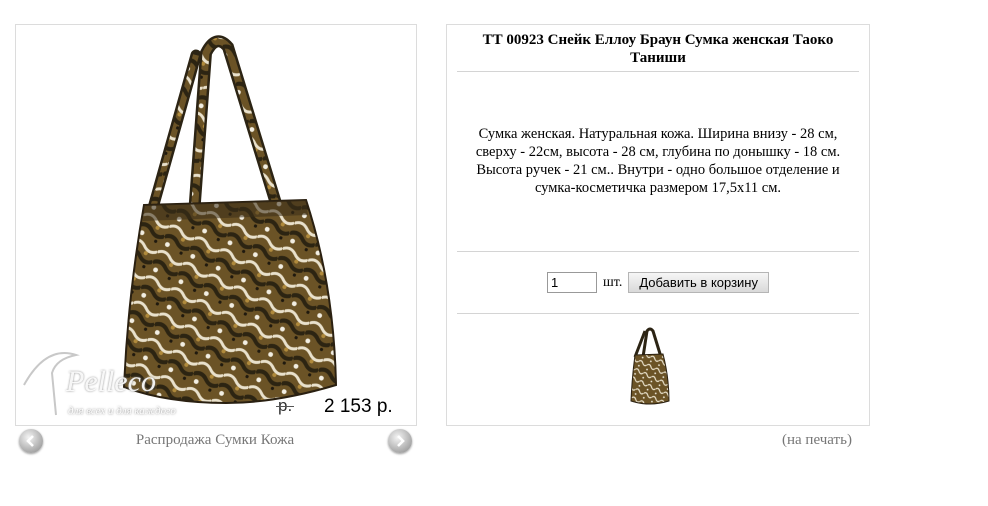 This screenshot has width=988, height=506. What do you see at coordinates (648, 368) in the screenshot?
I see `product-thumbnail` at bounding box center [648, 368].